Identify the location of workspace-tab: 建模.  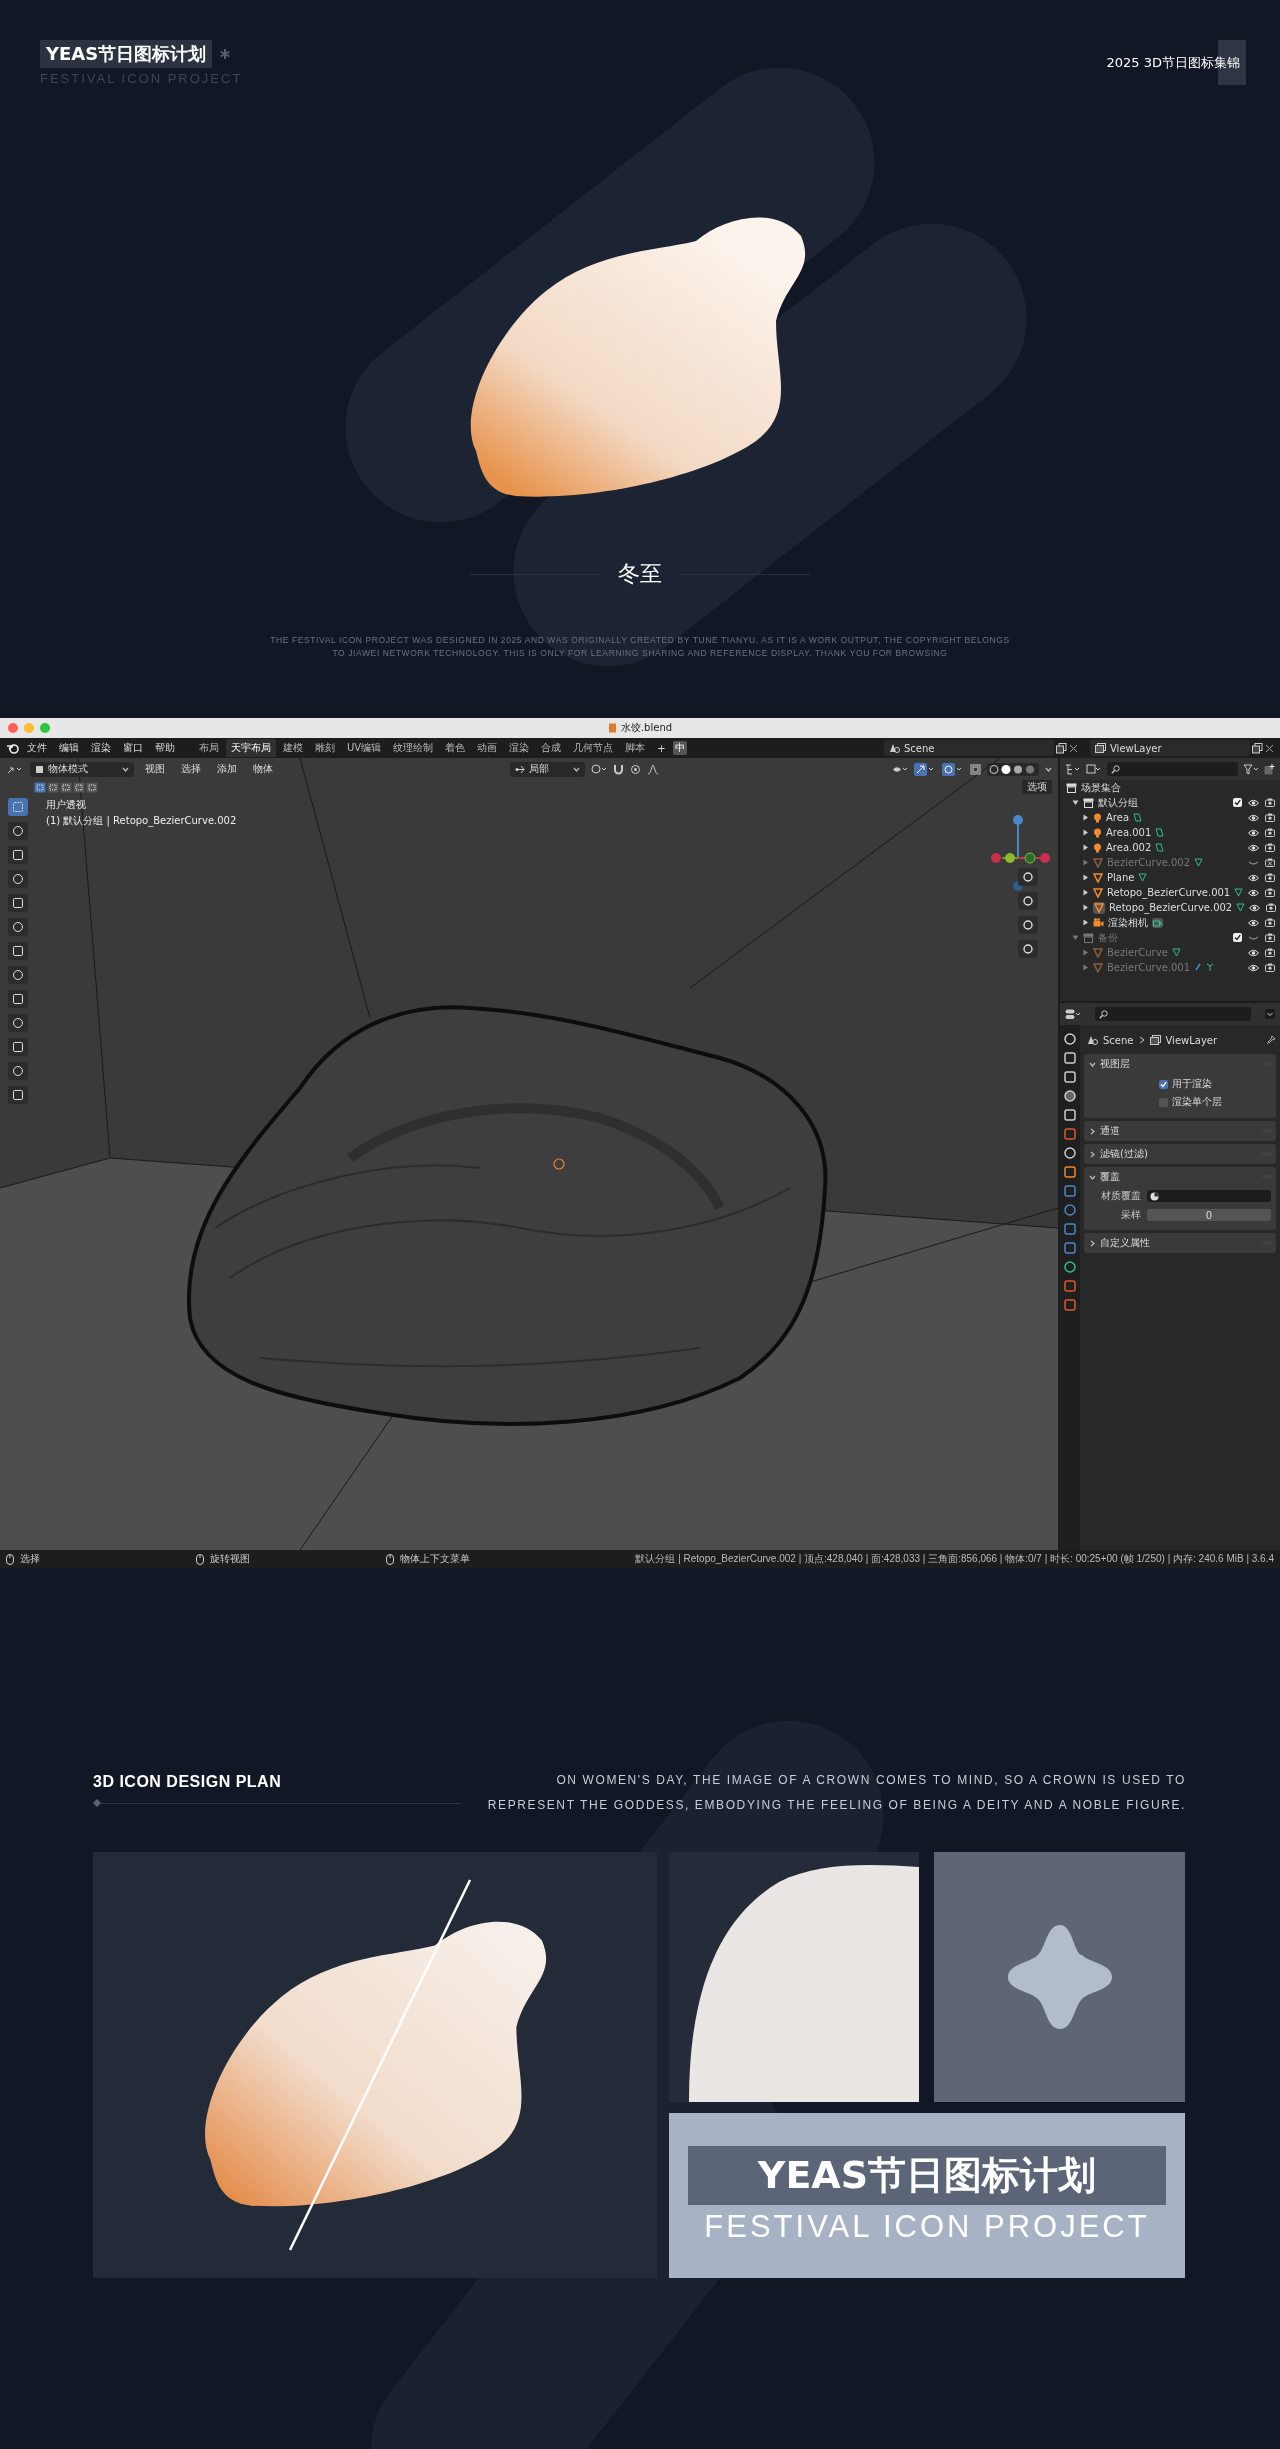
(293, 748).